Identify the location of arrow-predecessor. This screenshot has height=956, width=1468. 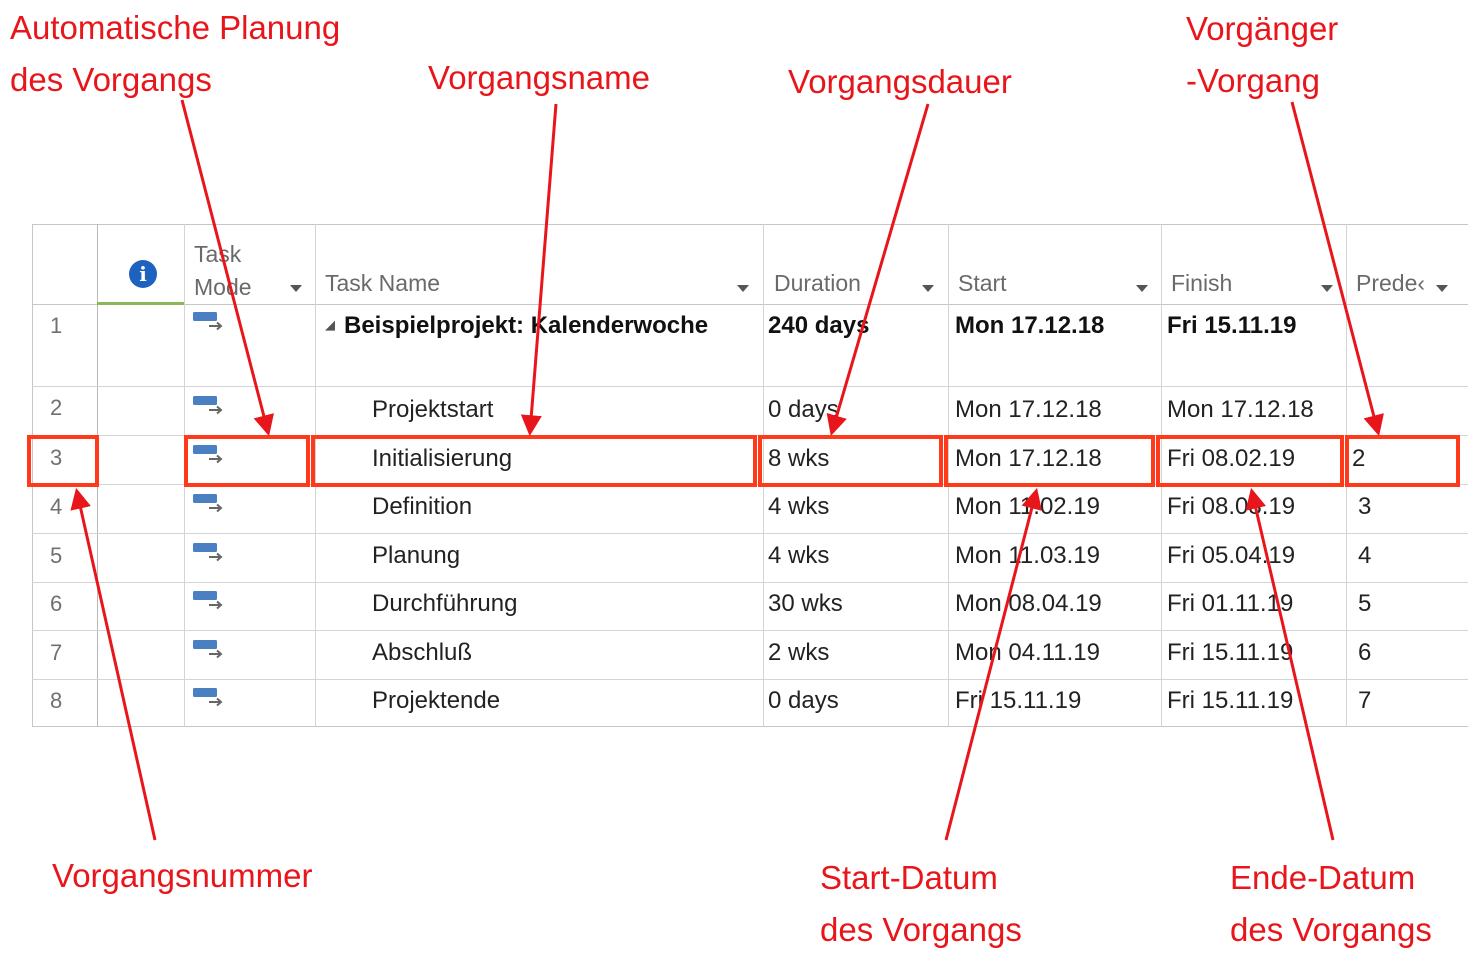
(1337, 269).